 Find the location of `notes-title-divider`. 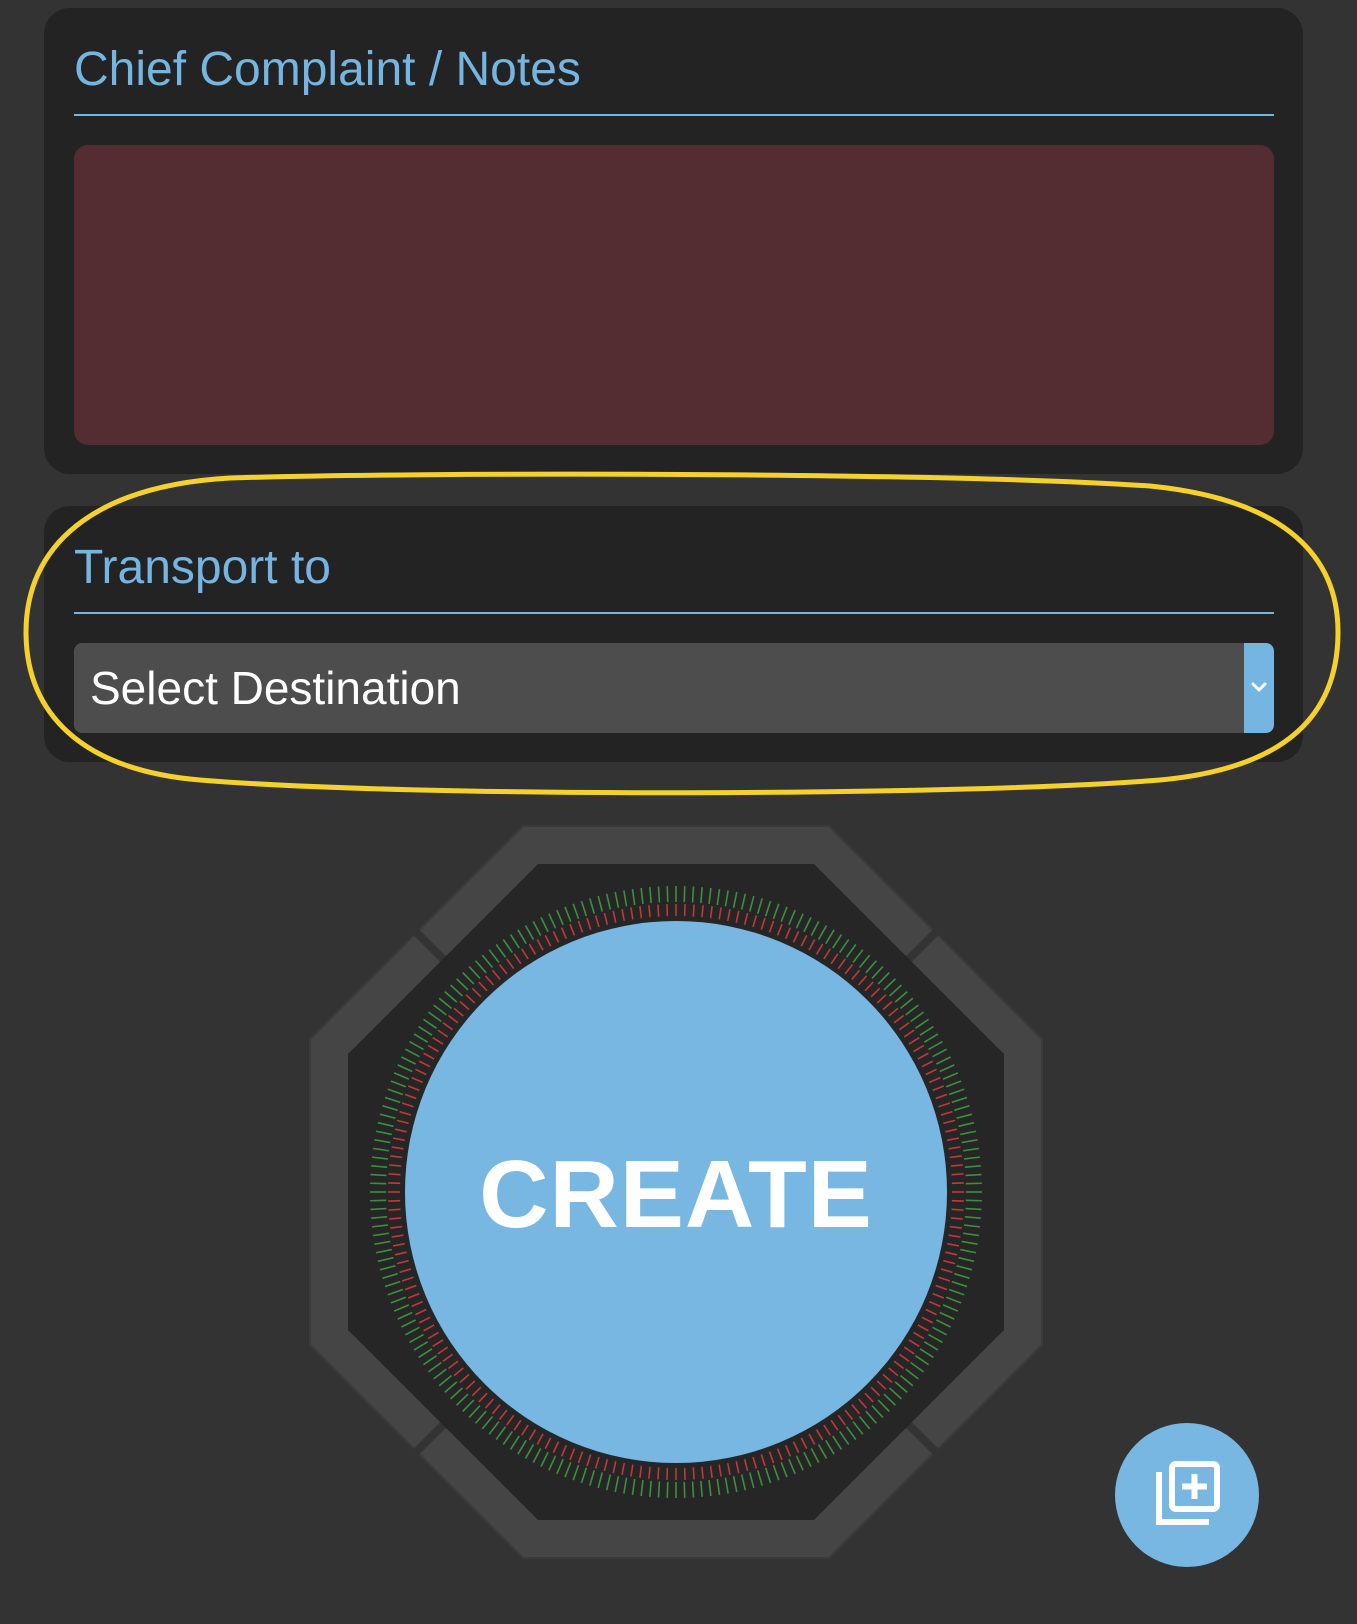

notes-title-divider is located at coordinates (674, 115).